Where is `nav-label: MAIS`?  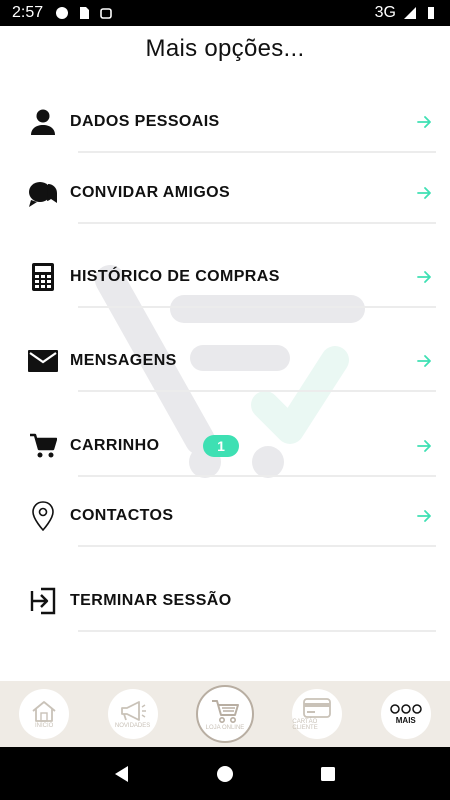 nav-label: MAIS is located at coordinates (405, 720).